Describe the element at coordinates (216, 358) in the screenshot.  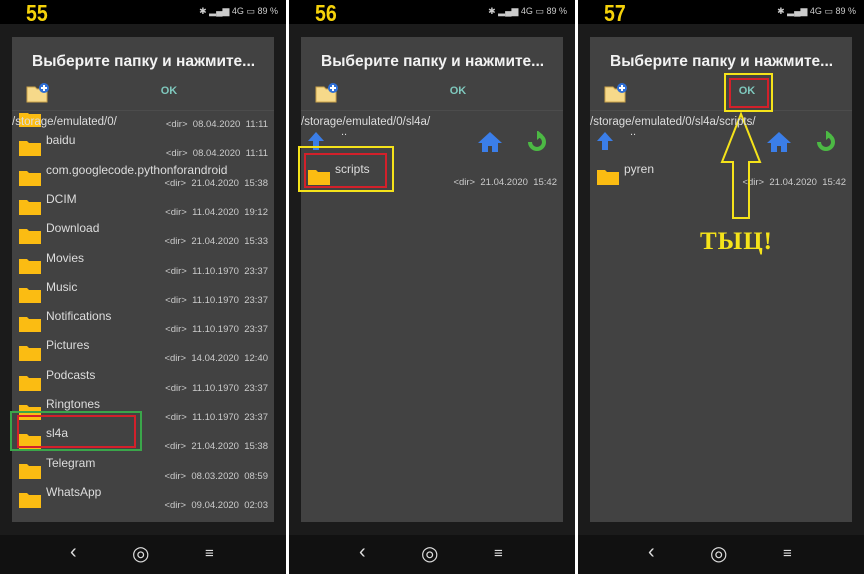
I see `folder-meta: <dir> 14.04.2020 12:40` at that location.